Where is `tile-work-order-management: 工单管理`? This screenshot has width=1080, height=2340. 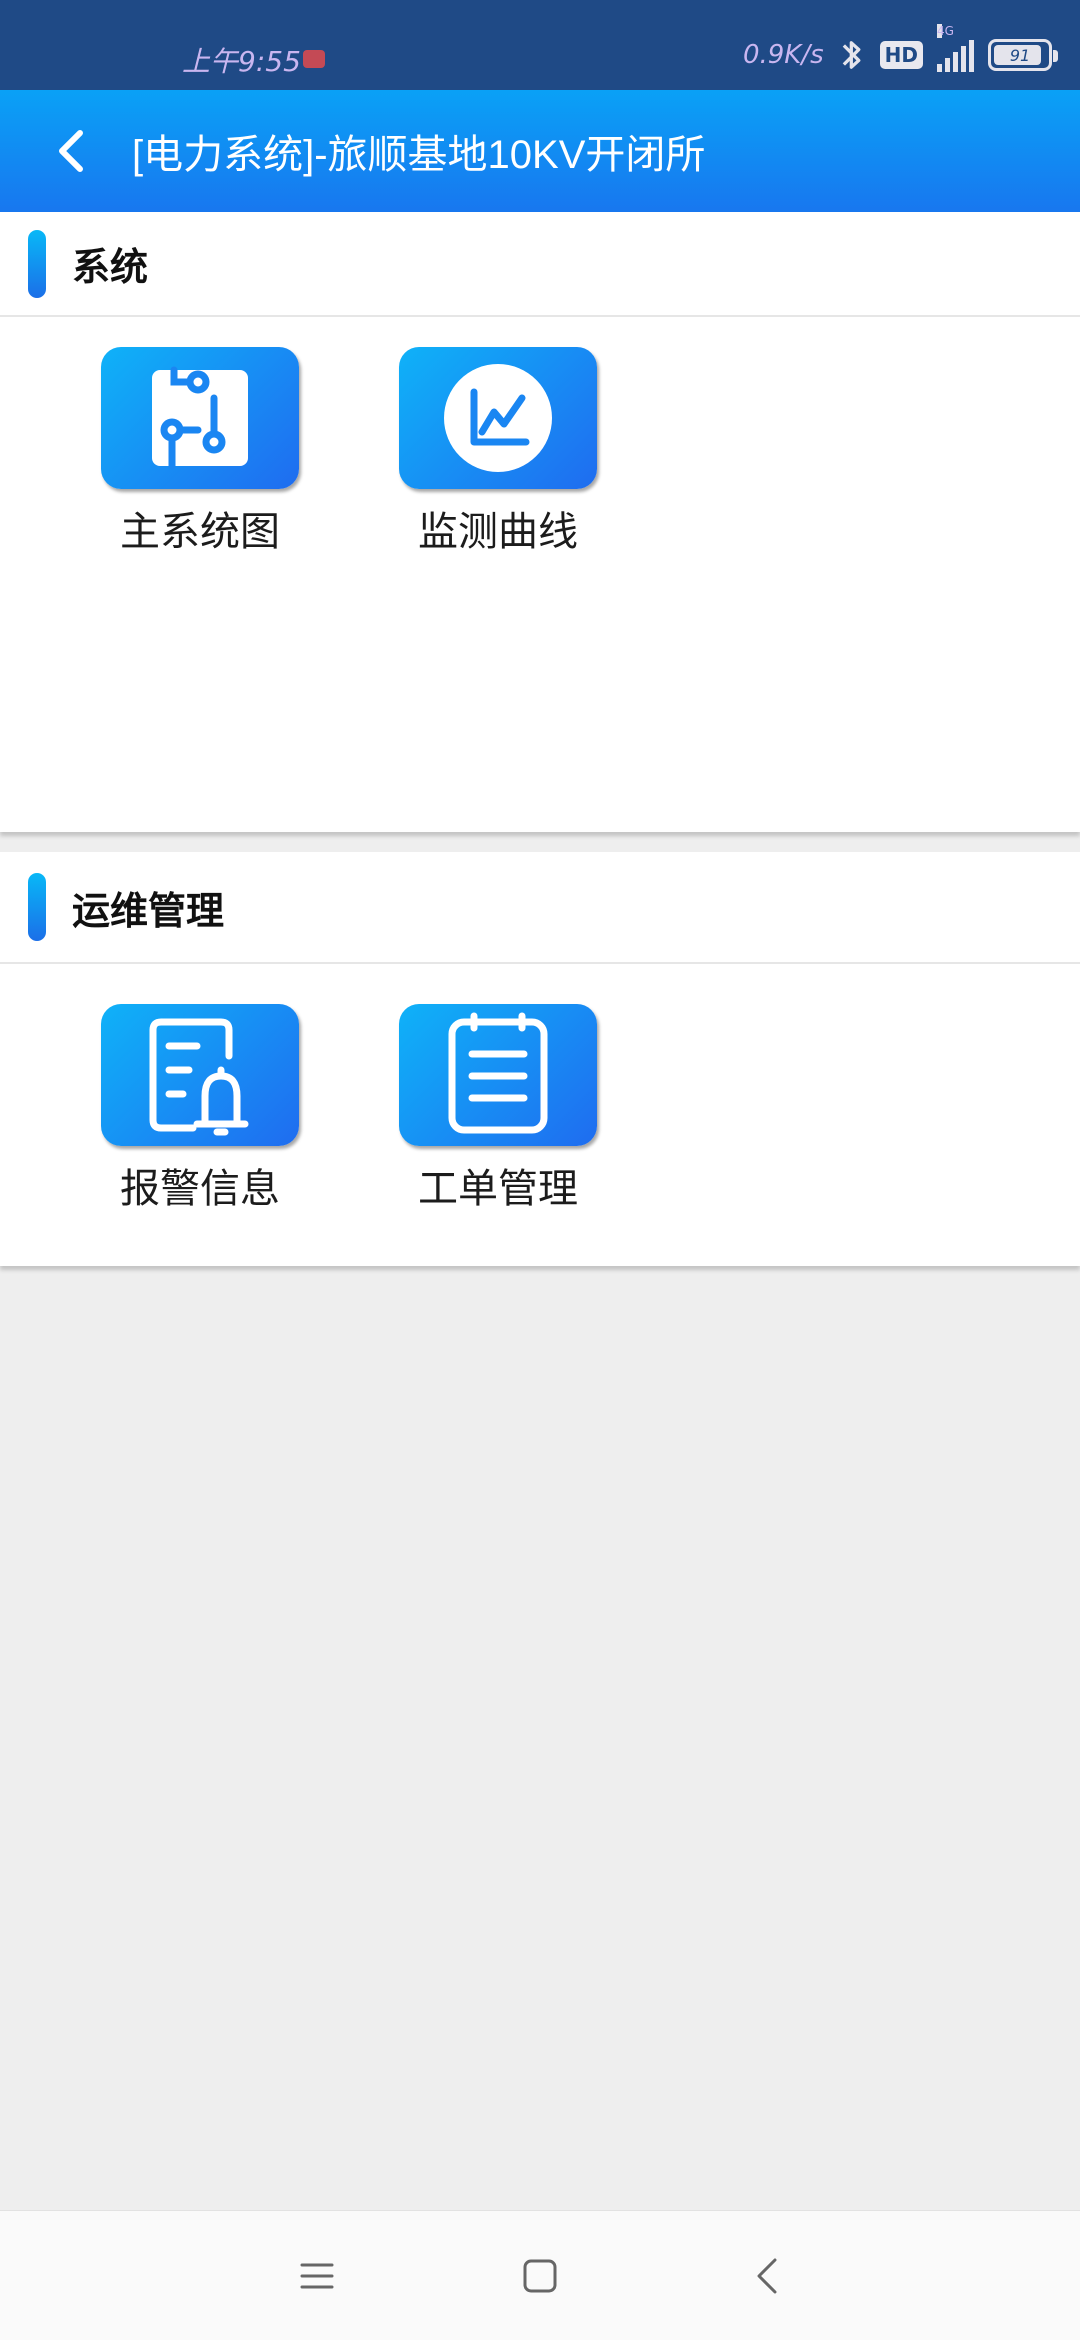 tile-work-order-management: 工单管理 is located at coordinates (498, 1109).